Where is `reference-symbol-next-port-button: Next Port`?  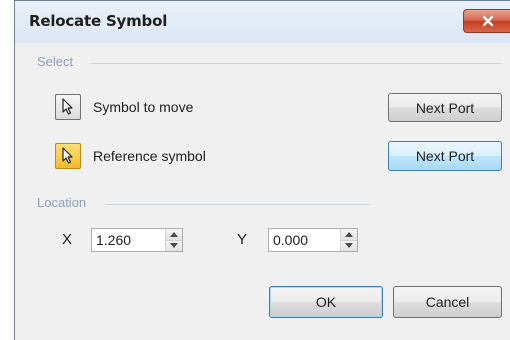
reference-symbol-next-port-button: Next Port is located at coordinates (445, 156).